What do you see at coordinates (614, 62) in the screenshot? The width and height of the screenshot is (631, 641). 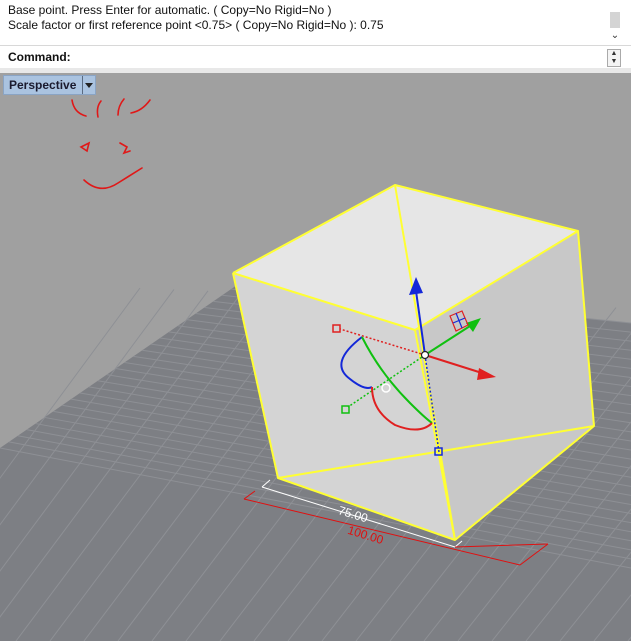 I see `spinner-down-icon: ▼` at bounding box center [614, 62].